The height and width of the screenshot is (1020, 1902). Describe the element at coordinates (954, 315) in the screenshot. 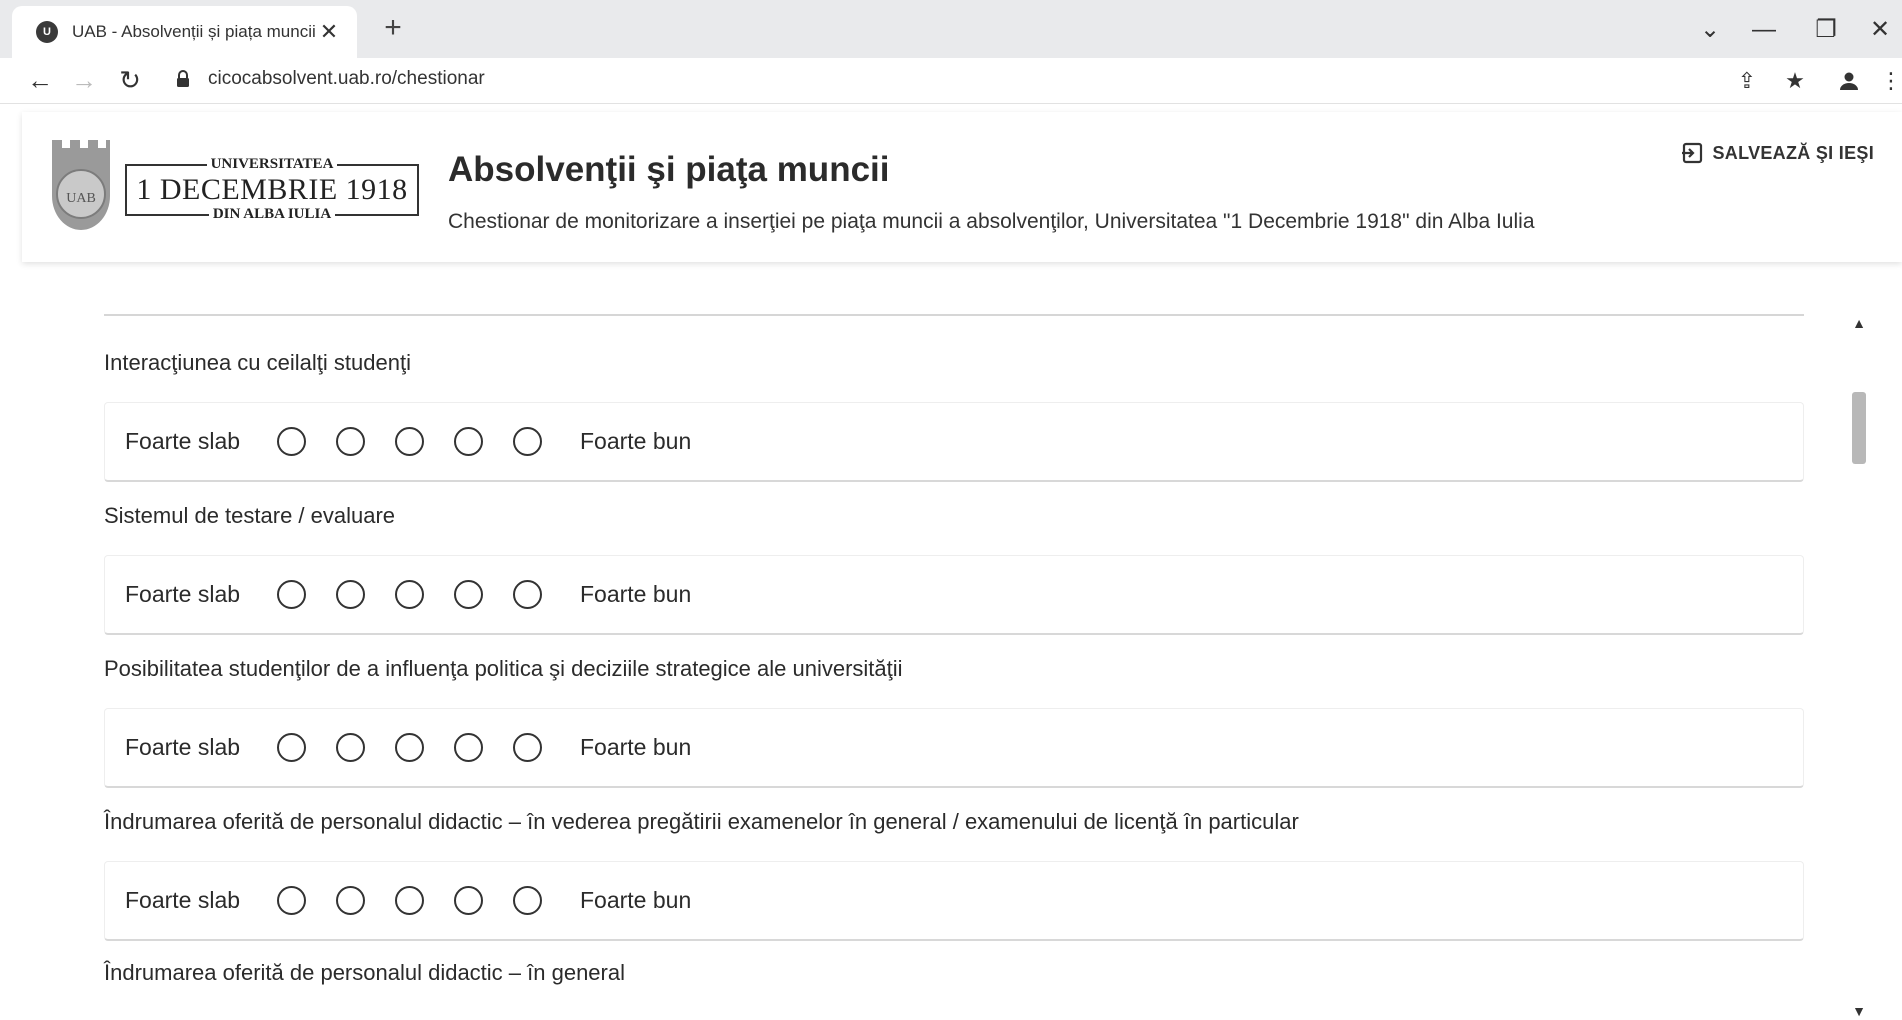

I see `previous-card-edge` at that location.